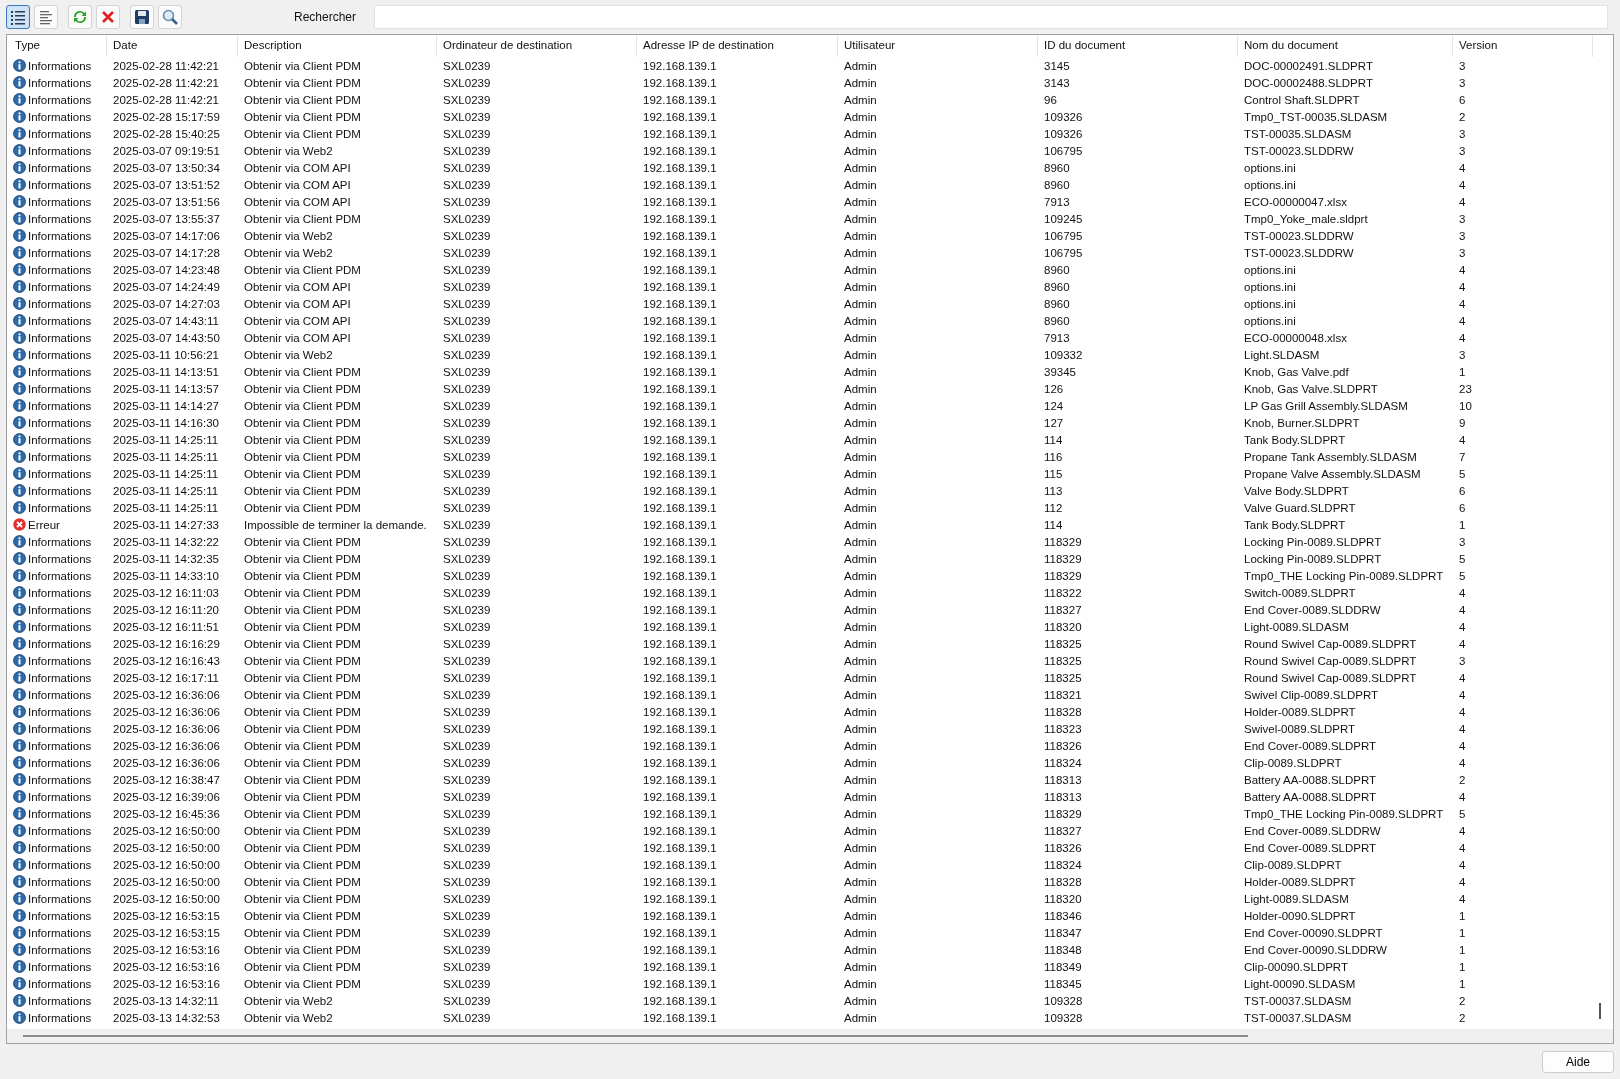 This screenshot has height=1079, width=1620. I want to click on document-id-cell: 124, so click(1054, 405).